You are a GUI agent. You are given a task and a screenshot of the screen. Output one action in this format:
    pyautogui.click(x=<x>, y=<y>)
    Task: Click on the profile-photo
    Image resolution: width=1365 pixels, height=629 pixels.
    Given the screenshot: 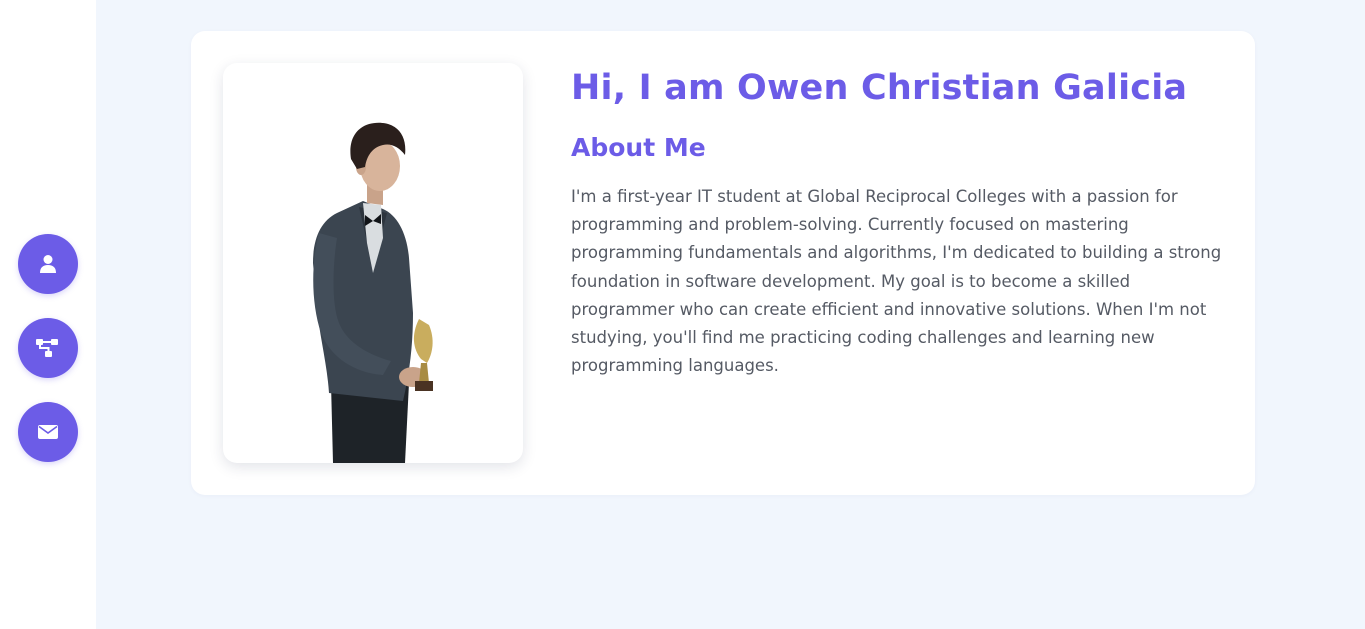 What is the action you would take?
    pyautogui.click(x=373, y=263)
    